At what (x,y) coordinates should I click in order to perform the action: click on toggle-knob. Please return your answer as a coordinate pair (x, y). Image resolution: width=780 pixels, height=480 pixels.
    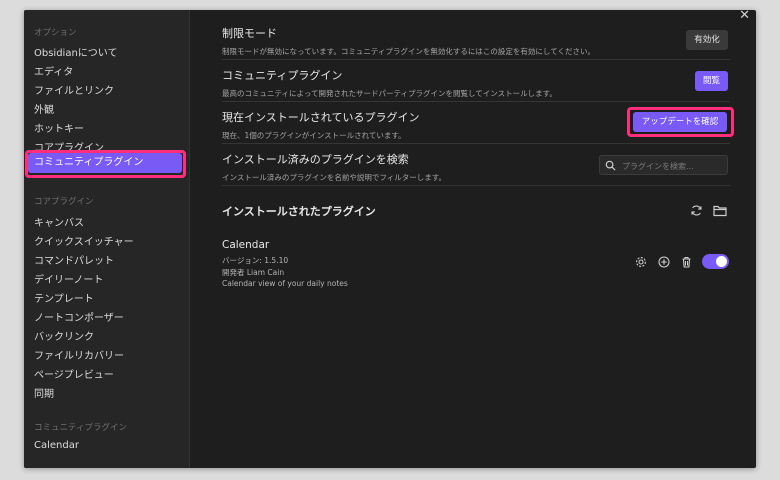
    Looking at the image, I should click on (721, 261).